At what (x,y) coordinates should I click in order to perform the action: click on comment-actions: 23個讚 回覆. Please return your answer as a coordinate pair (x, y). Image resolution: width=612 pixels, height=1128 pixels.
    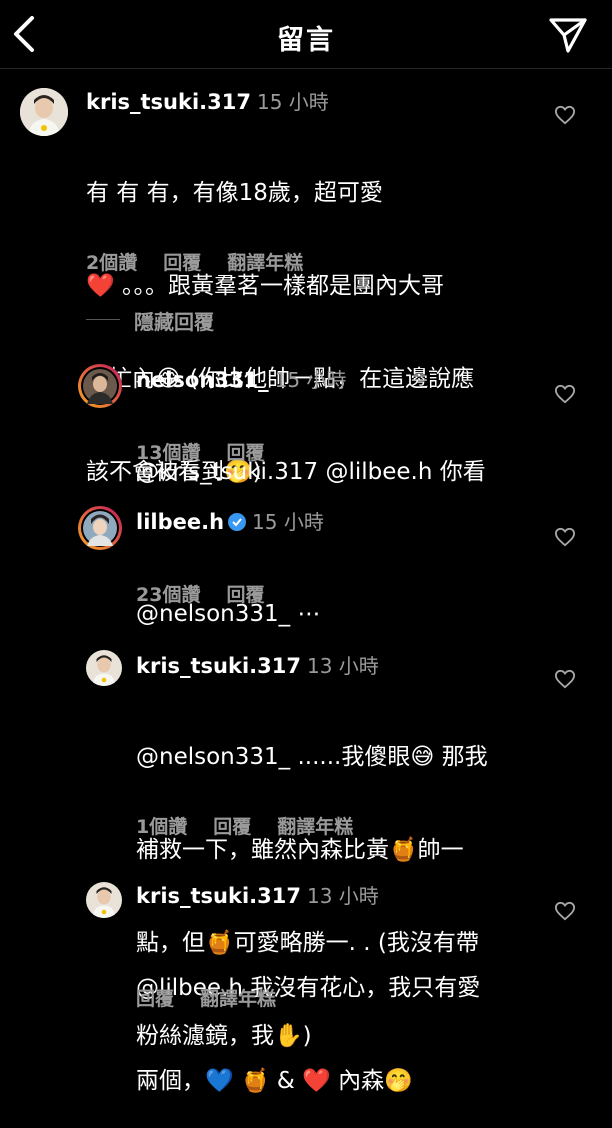
    Looking at the image, I should click on (213, 593).